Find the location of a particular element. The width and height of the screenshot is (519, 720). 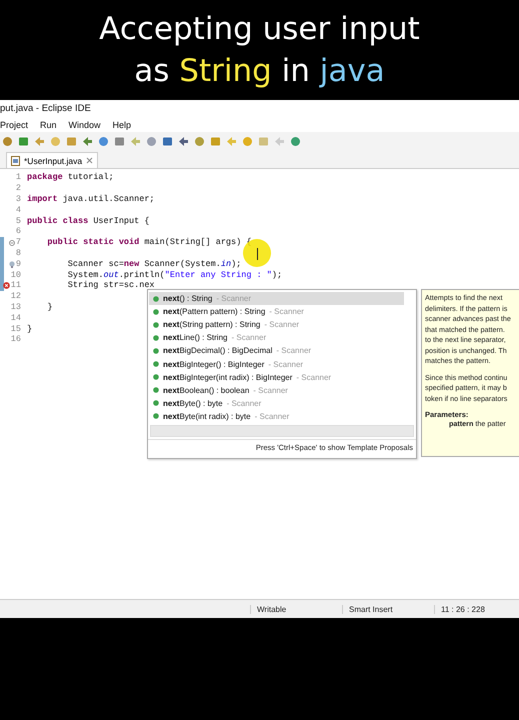

lightbulb-icon is located at coordinates (11, 264).